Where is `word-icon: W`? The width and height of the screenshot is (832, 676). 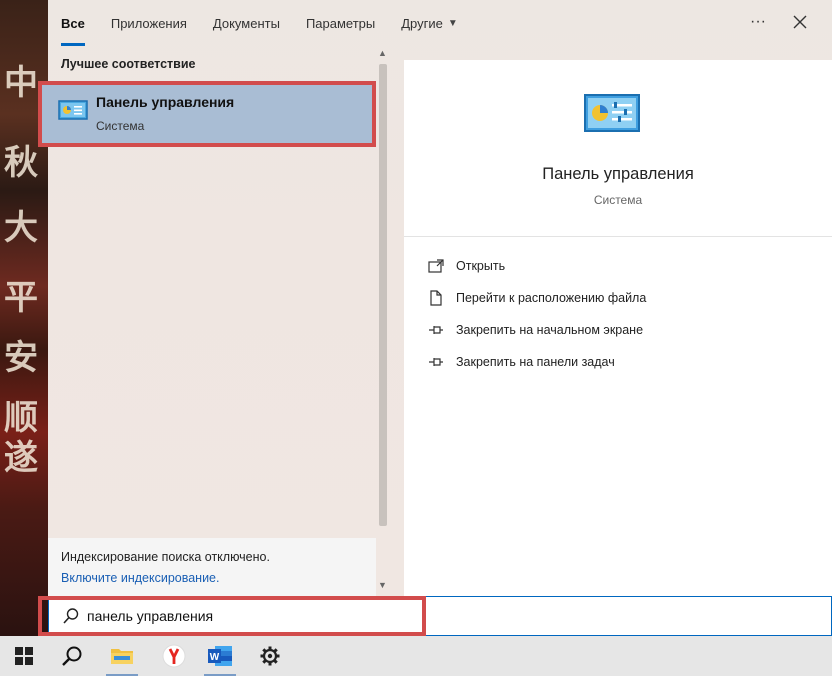 word-icon: W is located at coordinates (220, 656).